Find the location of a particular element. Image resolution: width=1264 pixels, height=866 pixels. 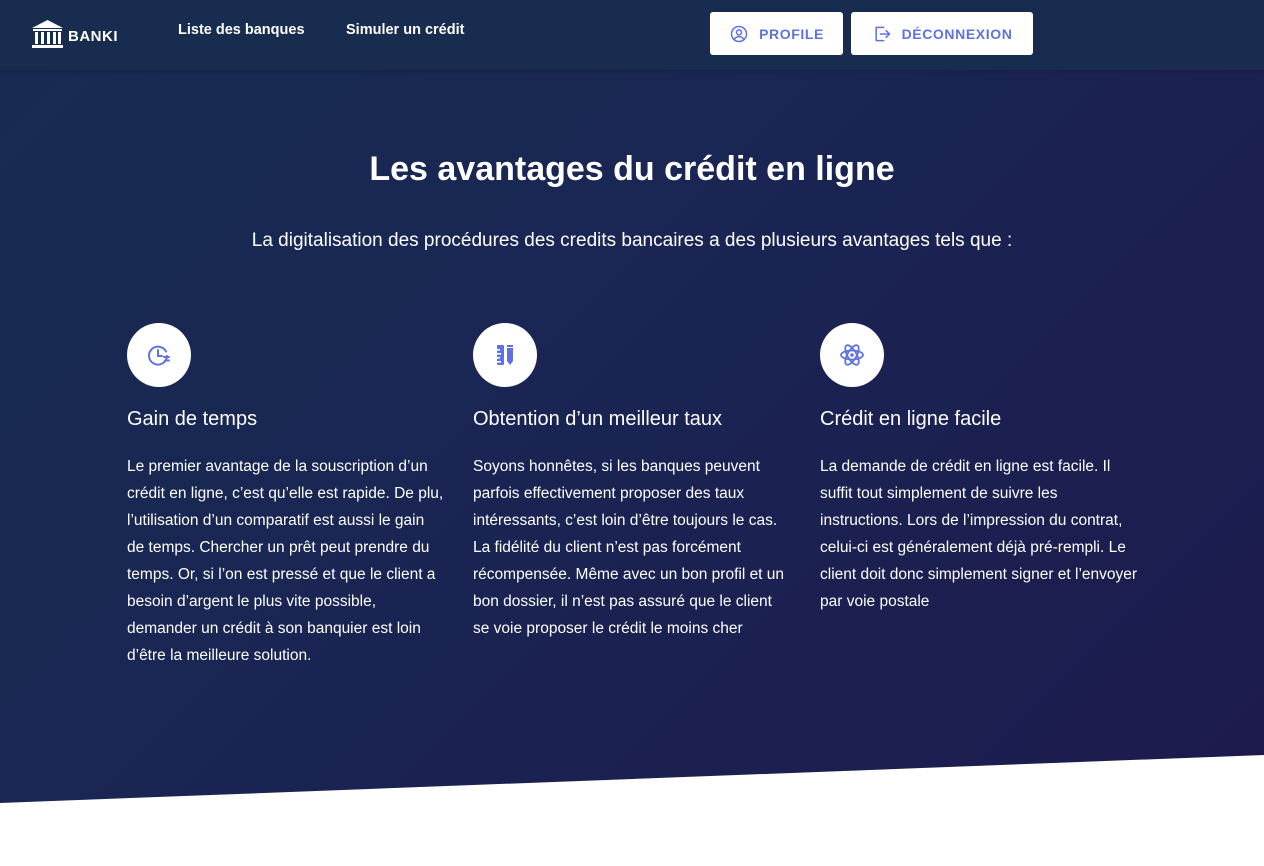

page-title: Les avantages du crédit en ligne is located at coordinates (632, 169).